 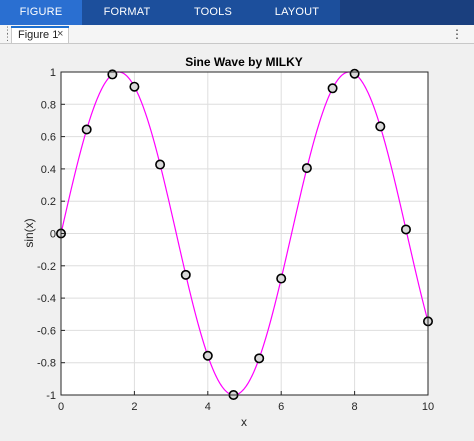 I want to click on tab-layout: LAYOUT, so click(x=297, y=12).